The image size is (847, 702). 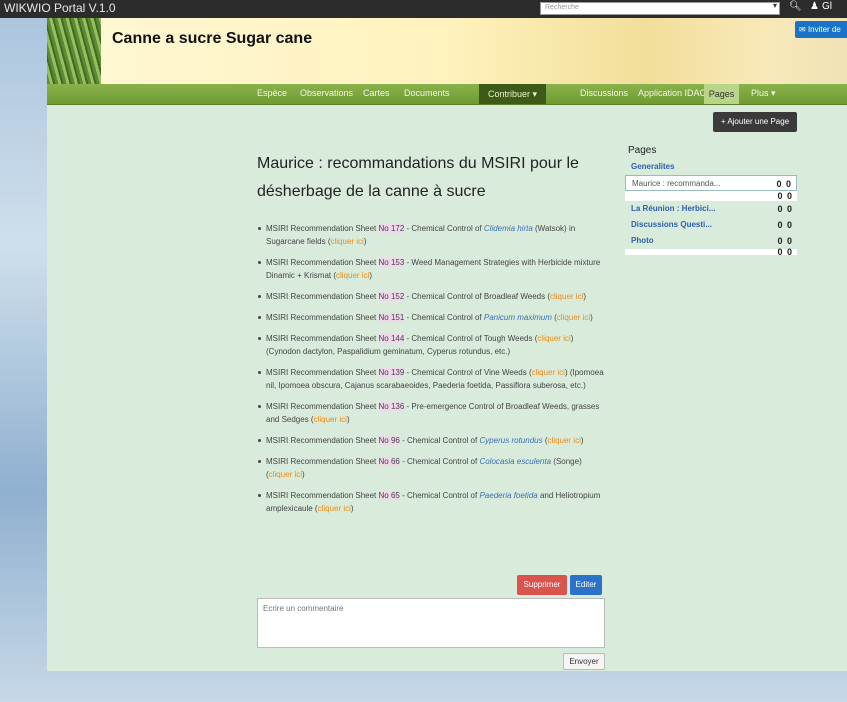 What do you see at coordinates (60, 8) in the screenshot?
I see `portal-brand: WIKWIO Portal V.1.0` at bounding box center [60, 8].